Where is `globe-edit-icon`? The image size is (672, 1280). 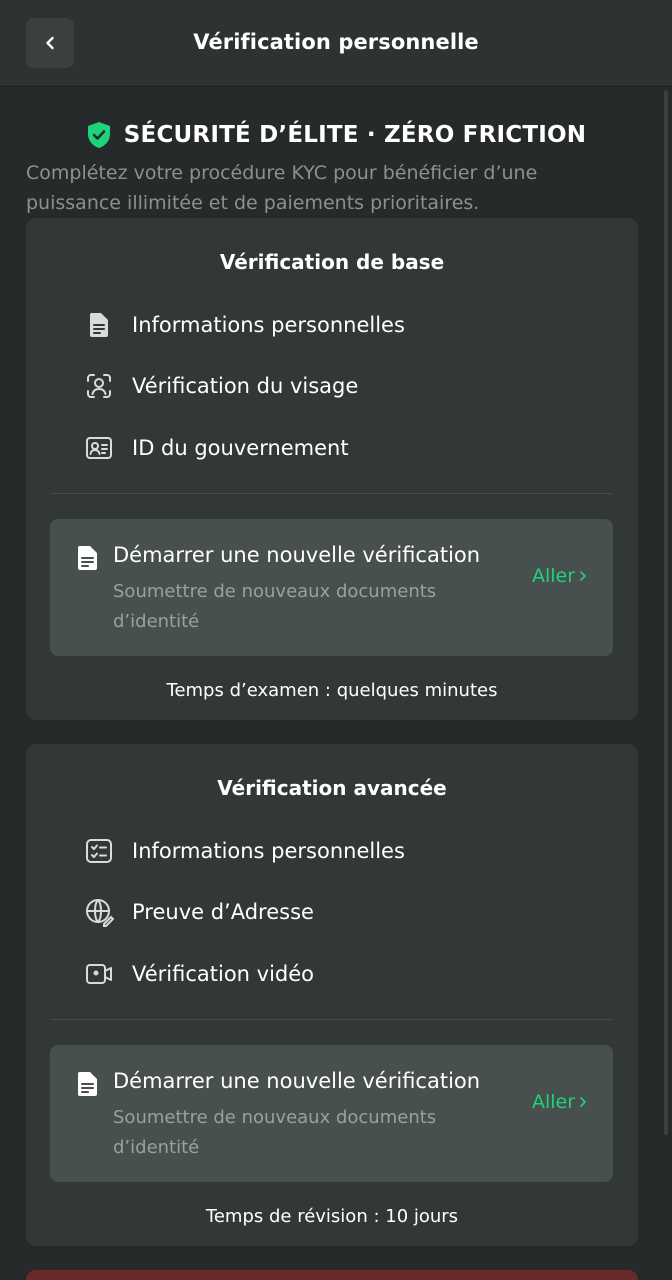
globe-edit-icon is located at coordinates (99, 912).